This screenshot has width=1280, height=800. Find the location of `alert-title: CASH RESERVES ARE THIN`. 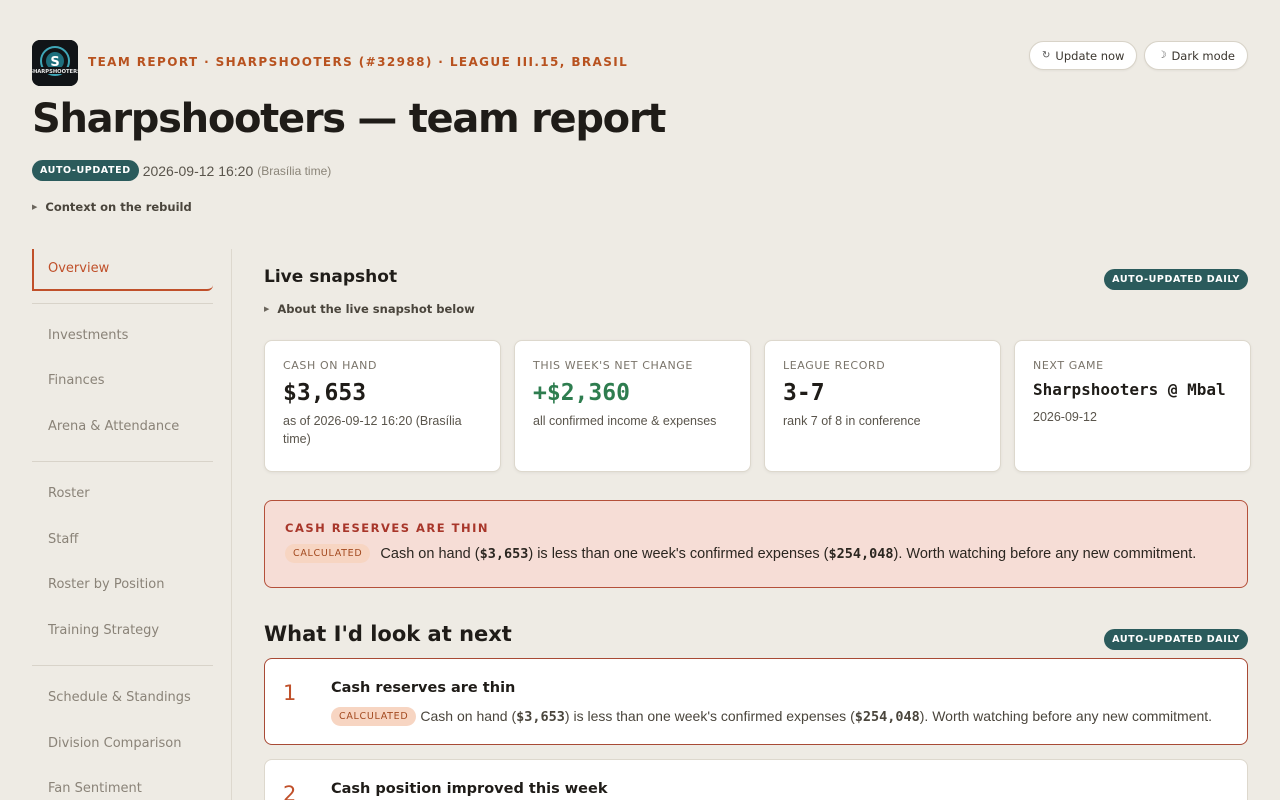

alert-title: CASH RESERVES ARE THIN is located at coordinates (387, 528).